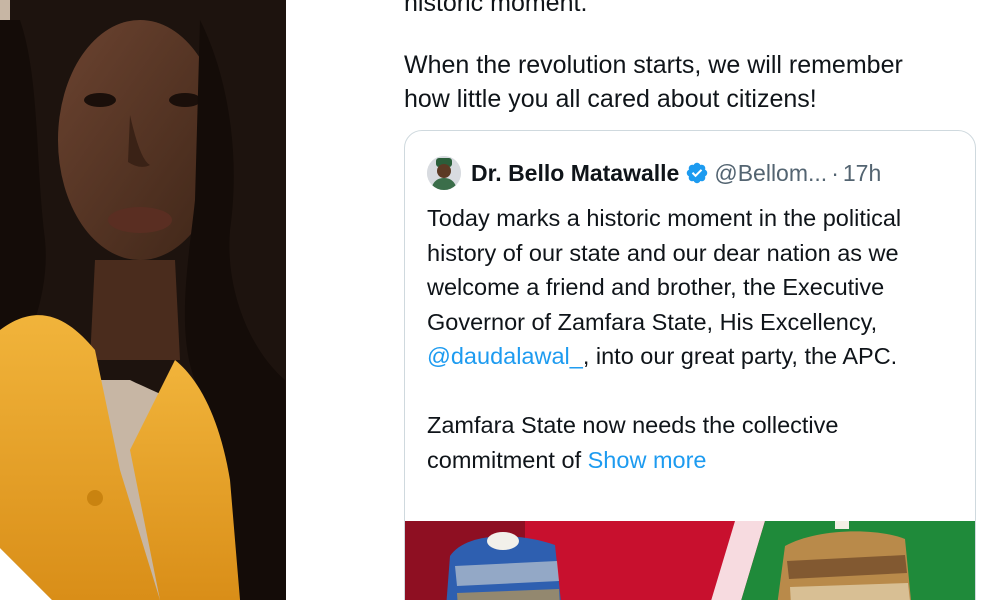 The height and width of the screenshot is (600, 1000). I want to click on mention-link: @daudalawal_, so click(505, 356).